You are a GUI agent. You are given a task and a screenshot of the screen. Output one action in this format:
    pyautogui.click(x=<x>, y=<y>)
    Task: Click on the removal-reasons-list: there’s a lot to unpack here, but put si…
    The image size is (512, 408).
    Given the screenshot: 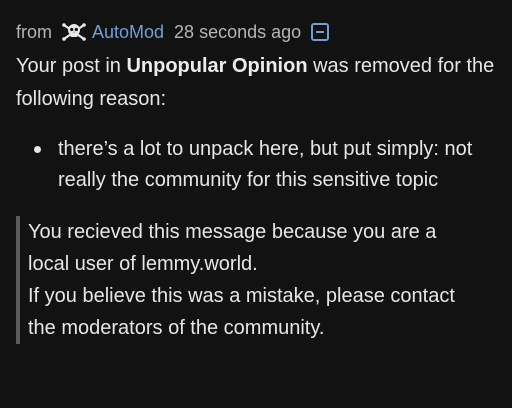 What is the action you would take?
    pyautogui.click(x=256, y=165)
    